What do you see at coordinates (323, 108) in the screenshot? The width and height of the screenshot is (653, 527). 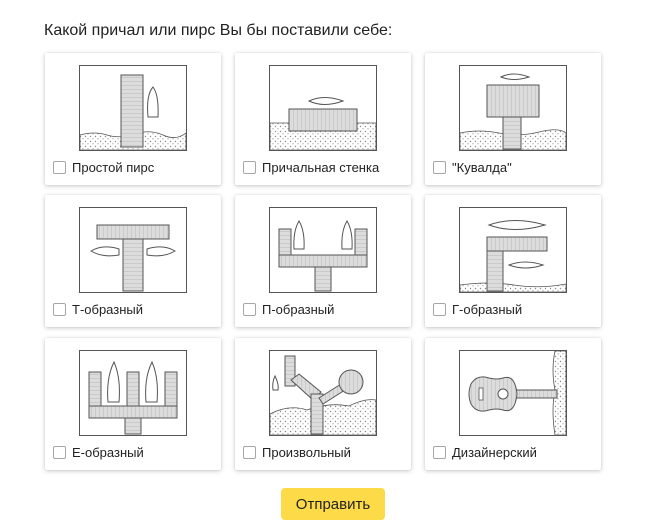 I see `quay-wall-icon` at bounding box center [323, 108].